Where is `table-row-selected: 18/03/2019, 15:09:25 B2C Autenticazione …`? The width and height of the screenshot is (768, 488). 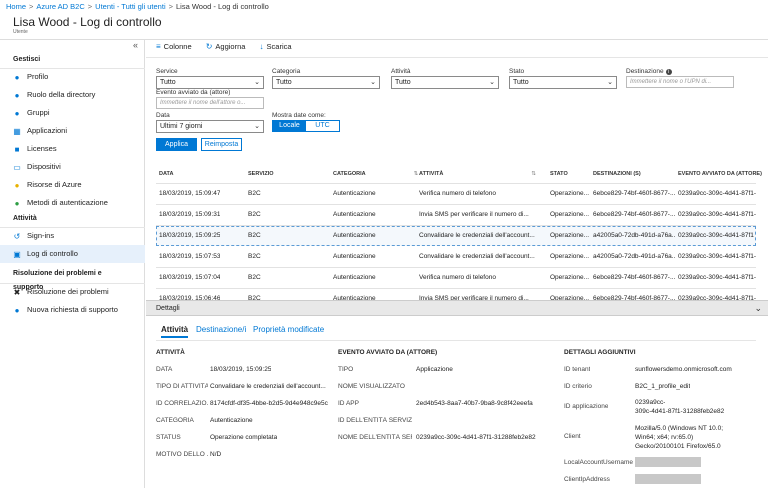 table-row-selected: 18/03/2019, 15:09:25 B2C Autenticazione … is located at coordinates (456, 236).